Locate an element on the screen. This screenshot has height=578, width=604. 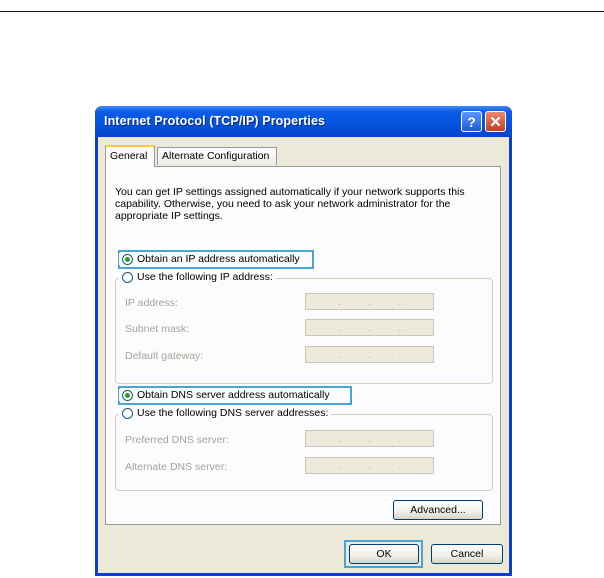
ip-auto-radio is located at coordinates (127, 259).